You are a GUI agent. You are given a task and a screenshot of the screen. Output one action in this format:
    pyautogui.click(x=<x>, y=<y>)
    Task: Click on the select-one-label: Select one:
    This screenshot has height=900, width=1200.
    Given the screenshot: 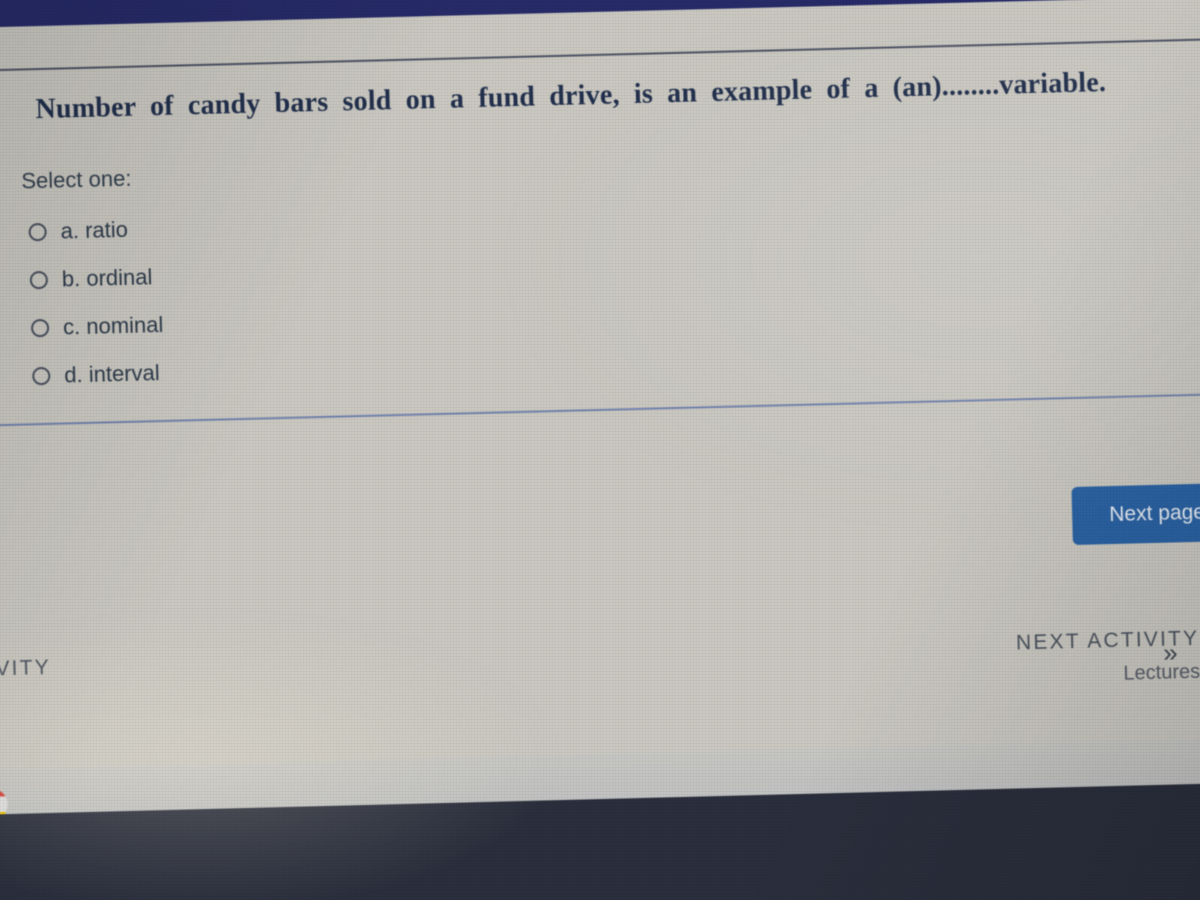 What is the action you would take?
    pyautogui.click(x=76, y=179)
    